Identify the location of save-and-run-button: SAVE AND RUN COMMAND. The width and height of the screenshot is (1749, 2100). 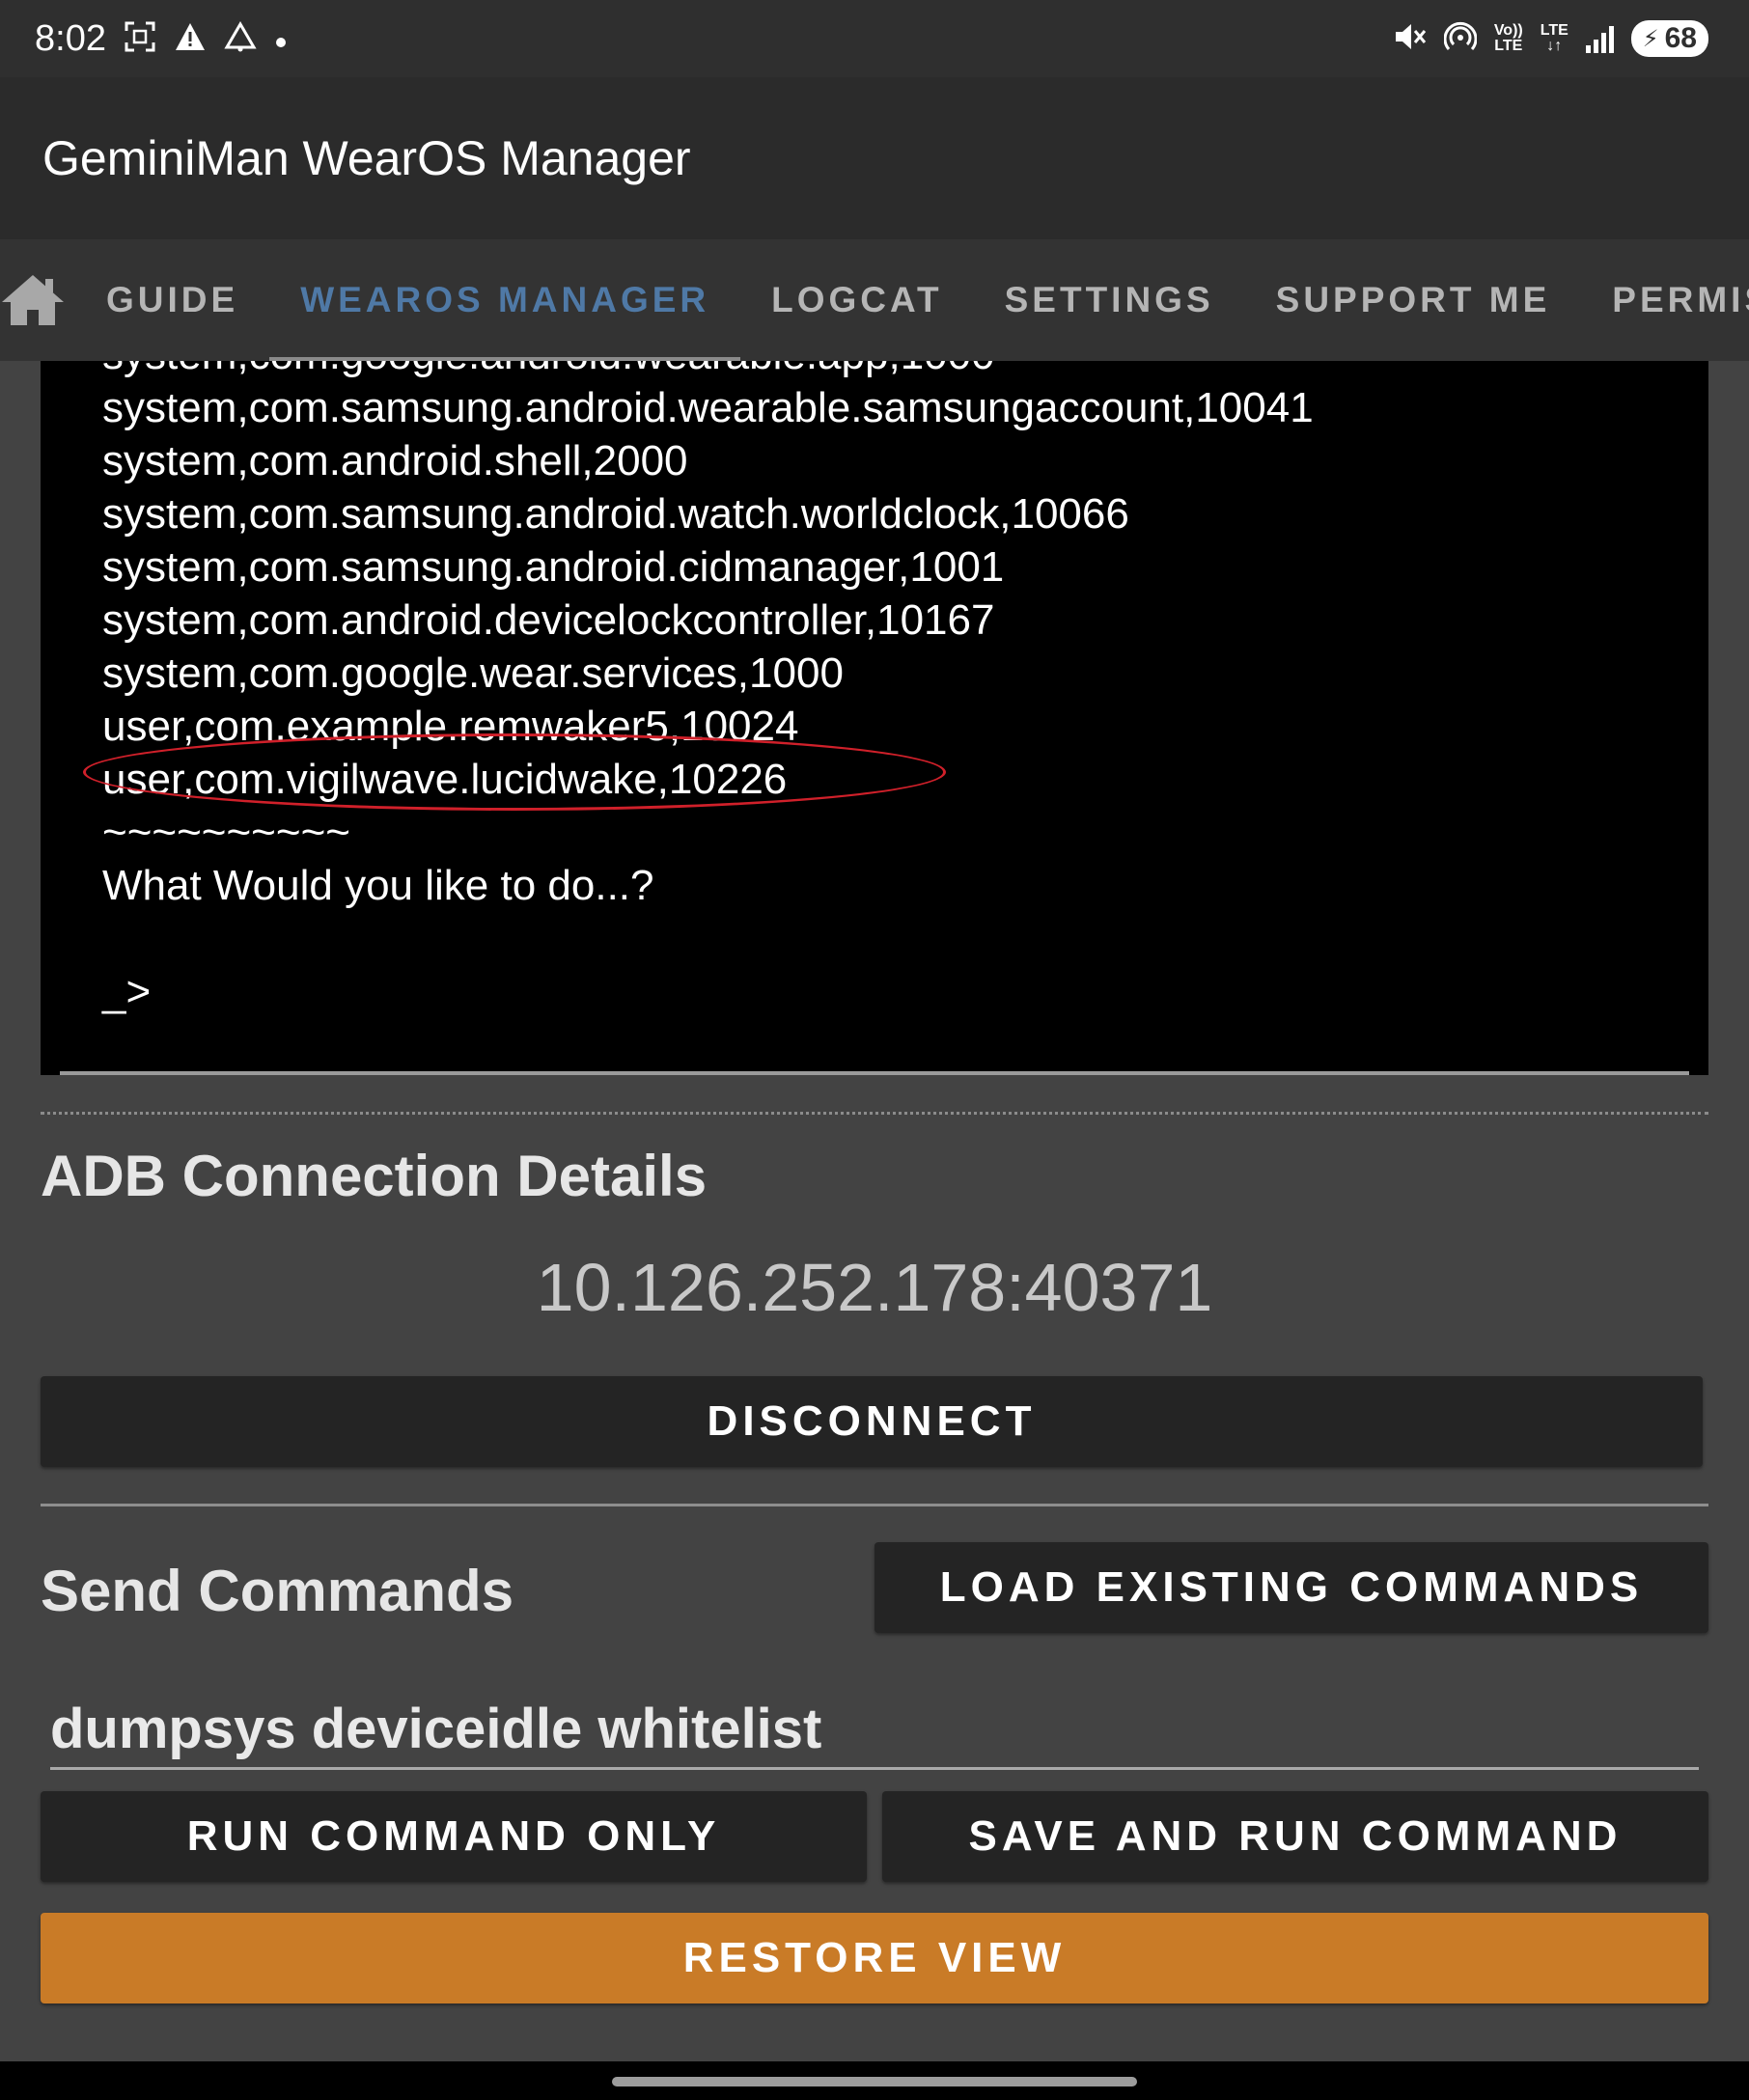
(1295, 1836).